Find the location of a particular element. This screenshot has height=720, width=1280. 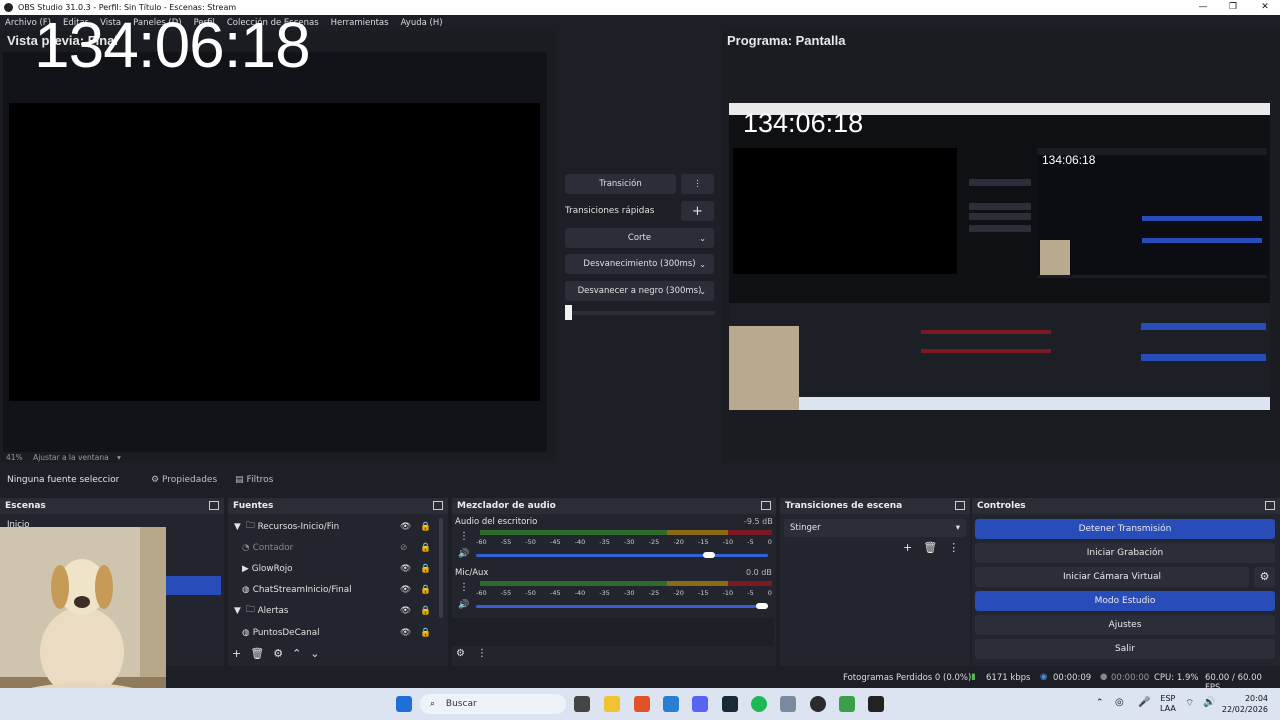

scene-item-selected is located at coordinates (193, 585).